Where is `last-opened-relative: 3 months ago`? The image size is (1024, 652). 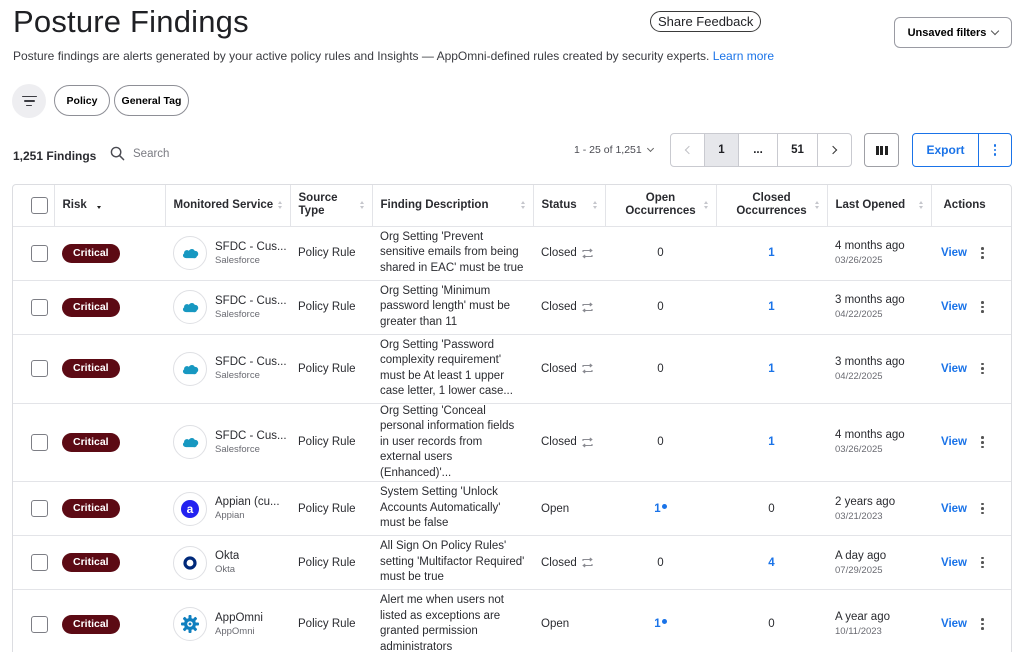
last-opened-relative: 3 months ago is located at coordinates (870, 300).